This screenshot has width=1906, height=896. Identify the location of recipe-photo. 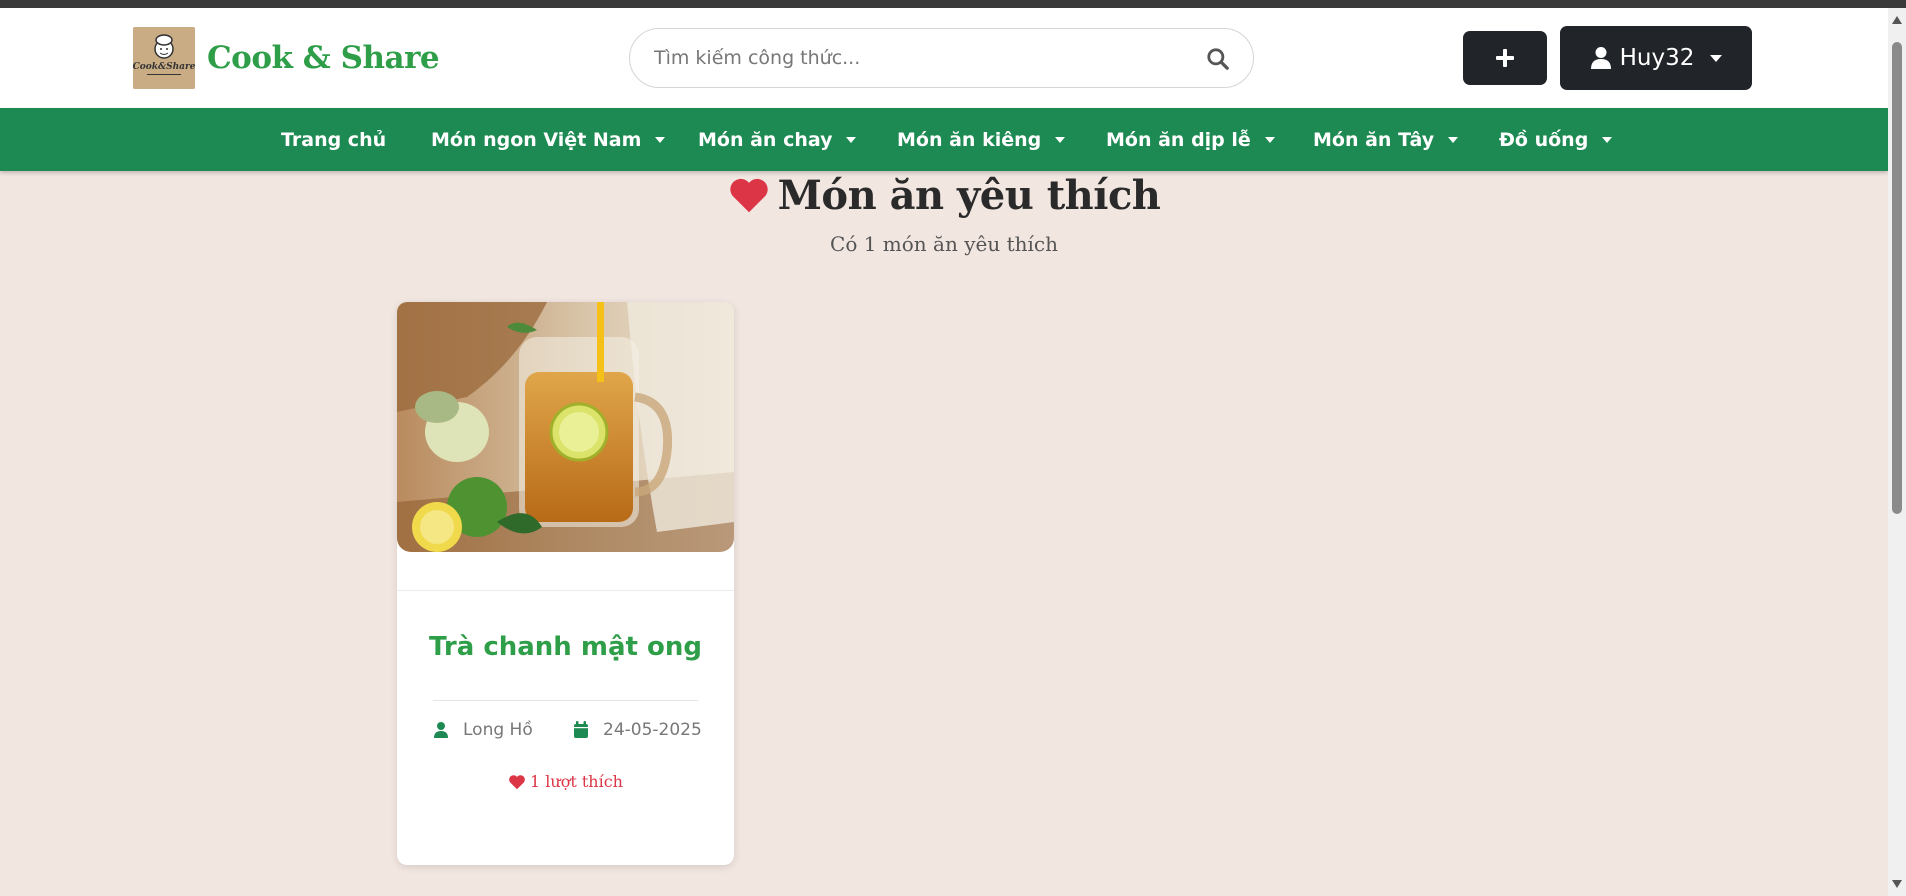
(565, 427).